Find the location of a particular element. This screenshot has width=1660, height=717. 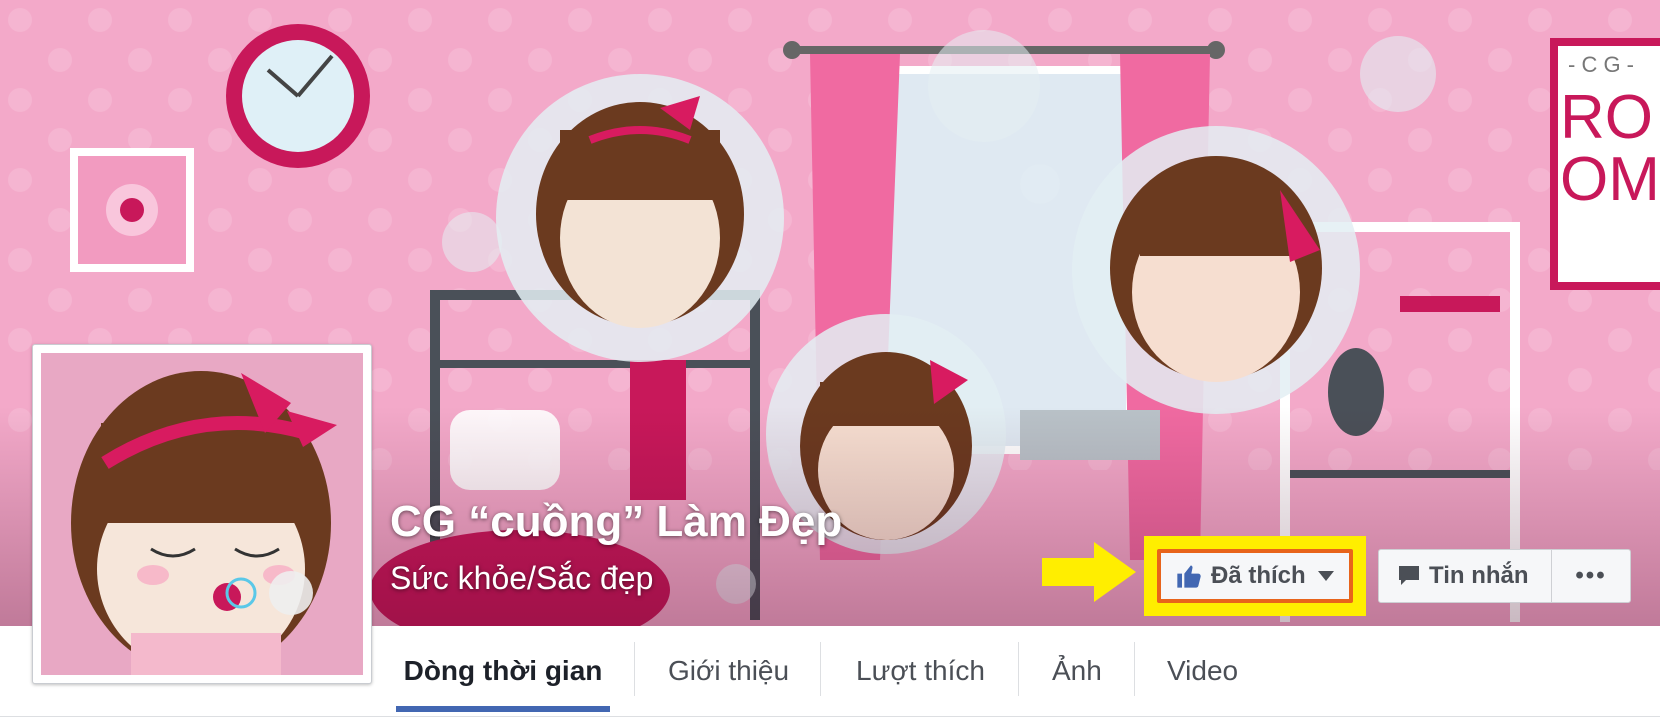

framed-flower-icon is located at coordinates (132, 210).